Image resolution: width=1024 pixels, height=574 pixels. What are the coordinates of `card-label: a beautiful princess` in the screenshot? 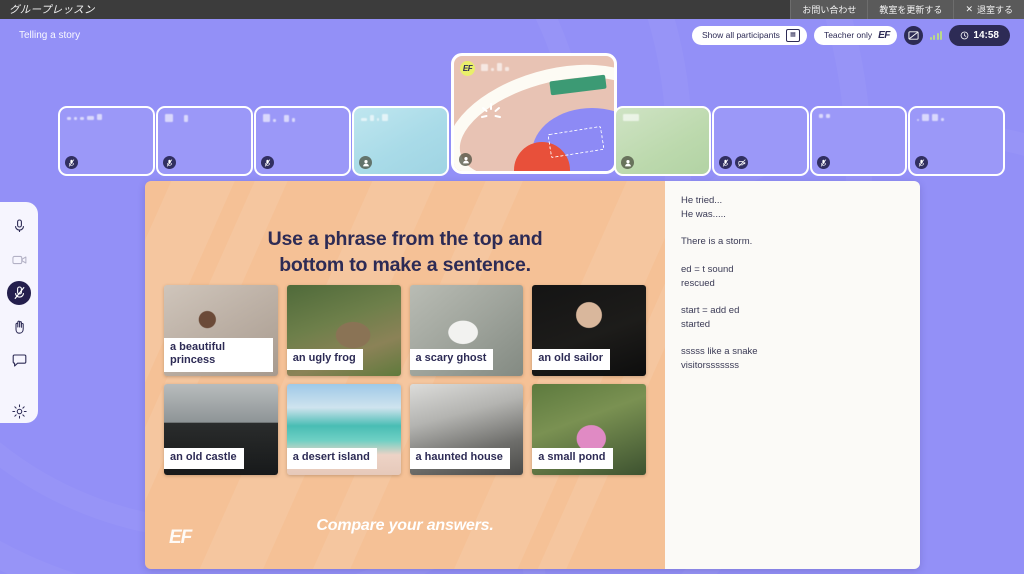 It's located at (219, 354).